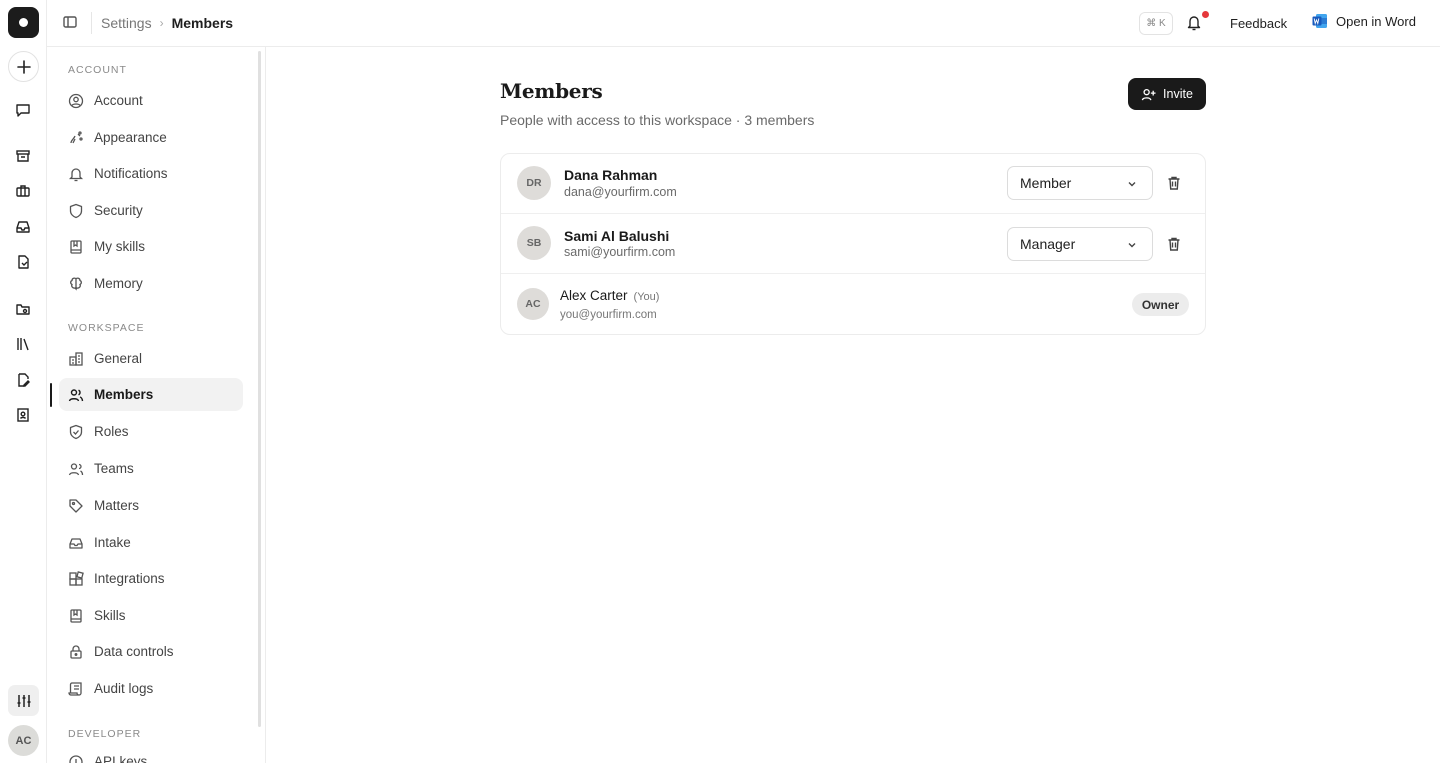  Describe the element at coordinates (620, 192) in the screenshot. I see `member-email: dana@yourfirm.com` at that location.